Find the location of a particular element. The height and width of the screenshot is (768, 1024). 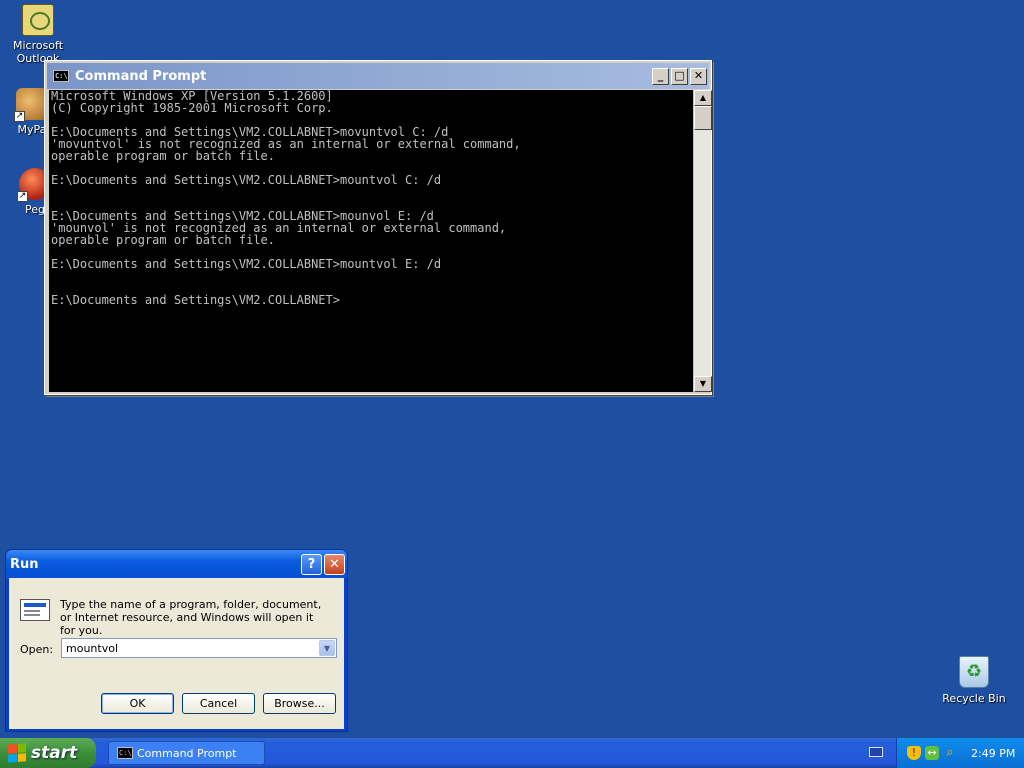

keyboard-icon is located at coordinates (876, 752).